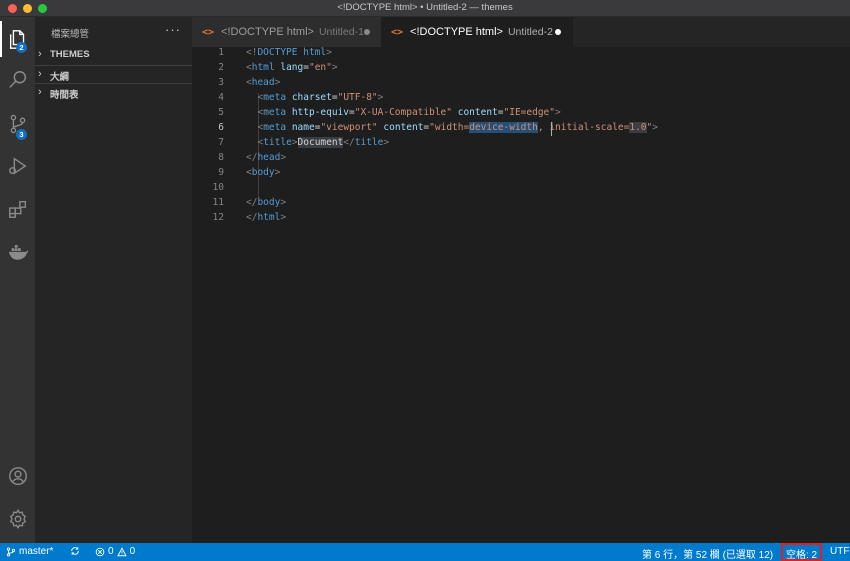  What do you see at coordinates (17, 280) in the screenshot?
I see `activity-bar: 2 3` at bounding box center [17, 280].